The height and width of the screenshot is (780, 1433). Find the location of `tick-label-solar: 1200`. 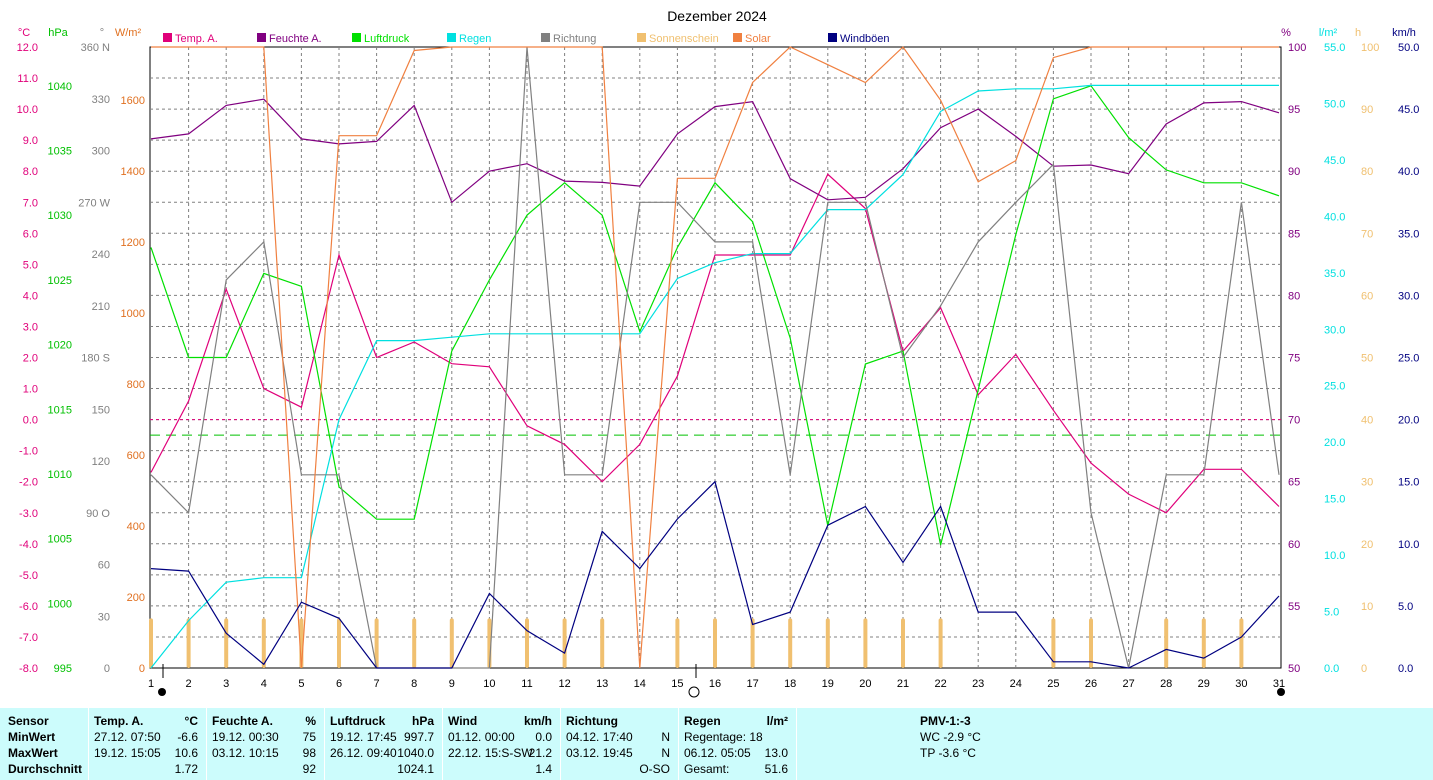

tick-label-solar: 1200 is located at coordinates (133, 243).